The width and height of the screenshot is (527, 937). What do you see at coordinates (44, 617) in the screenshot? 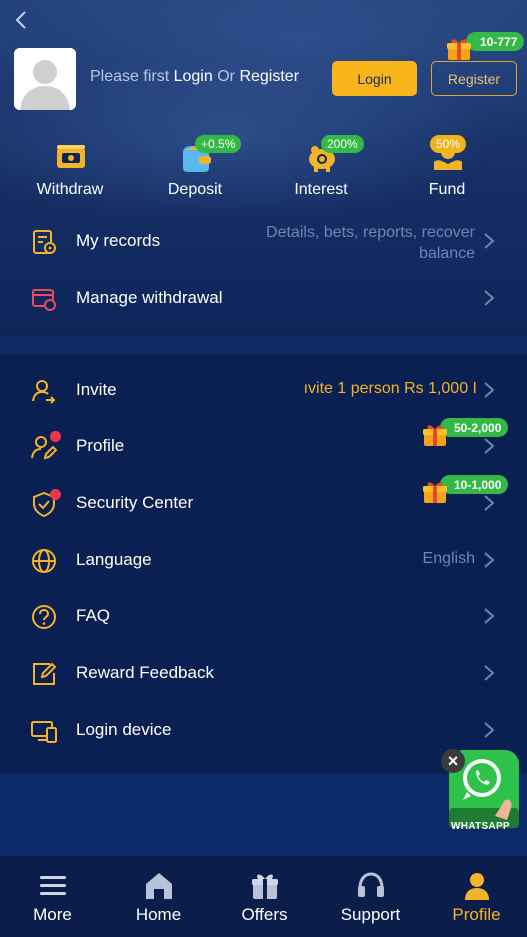
I see `question-circle-icon` at bounding box center [44, 617].